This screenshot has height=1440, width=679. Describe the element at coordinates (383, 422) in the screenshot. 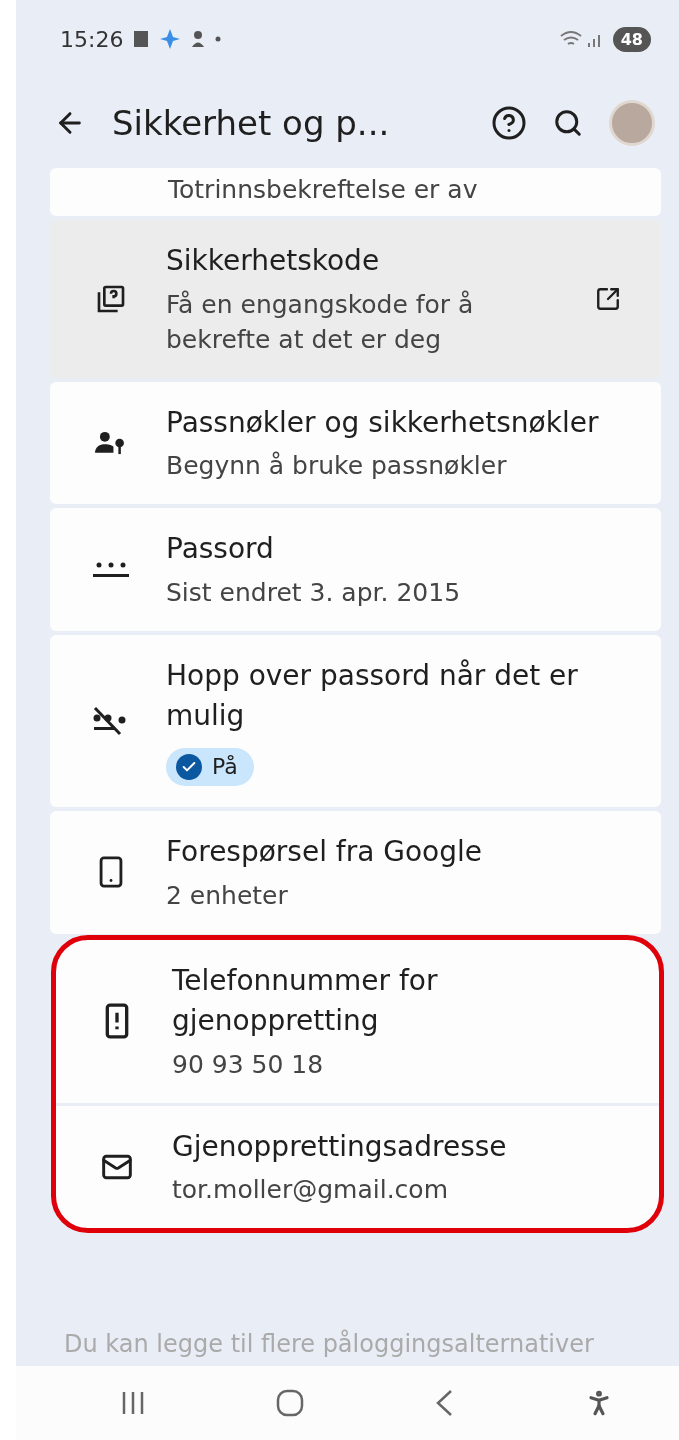

I see `item-title: Passnøkler og sikkerhetsnøkler` at that location.